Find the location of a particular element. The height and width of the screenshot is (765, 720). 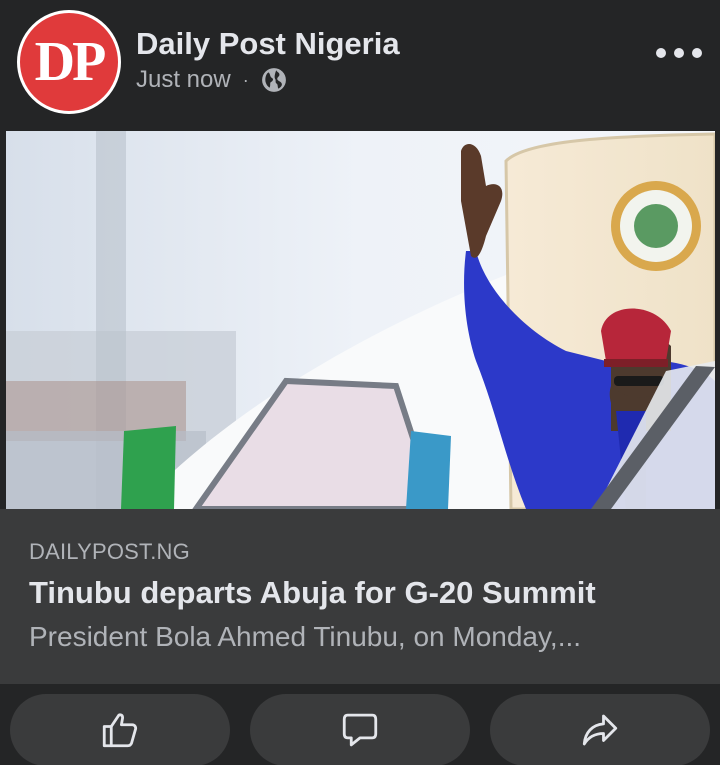

post-actions-bar is located at coordinates (360, 724).